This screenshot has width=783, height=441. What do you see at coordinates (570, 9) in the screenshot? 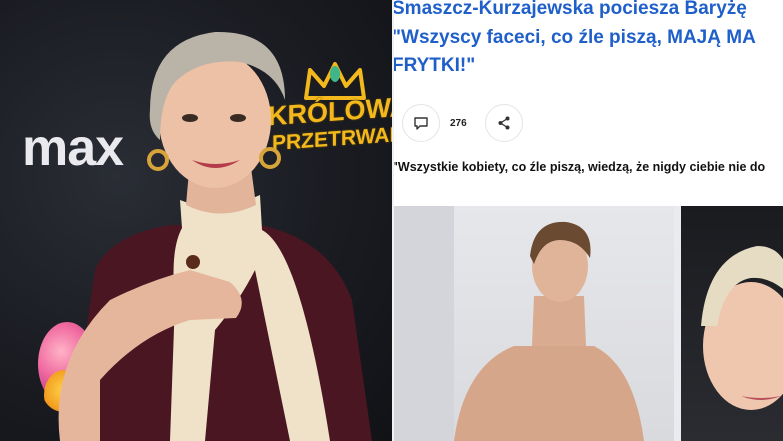
I see `headline-line-1: Smaszcz-Kurzajewska pociesza Baryżę` at bounding box center [570, 9].